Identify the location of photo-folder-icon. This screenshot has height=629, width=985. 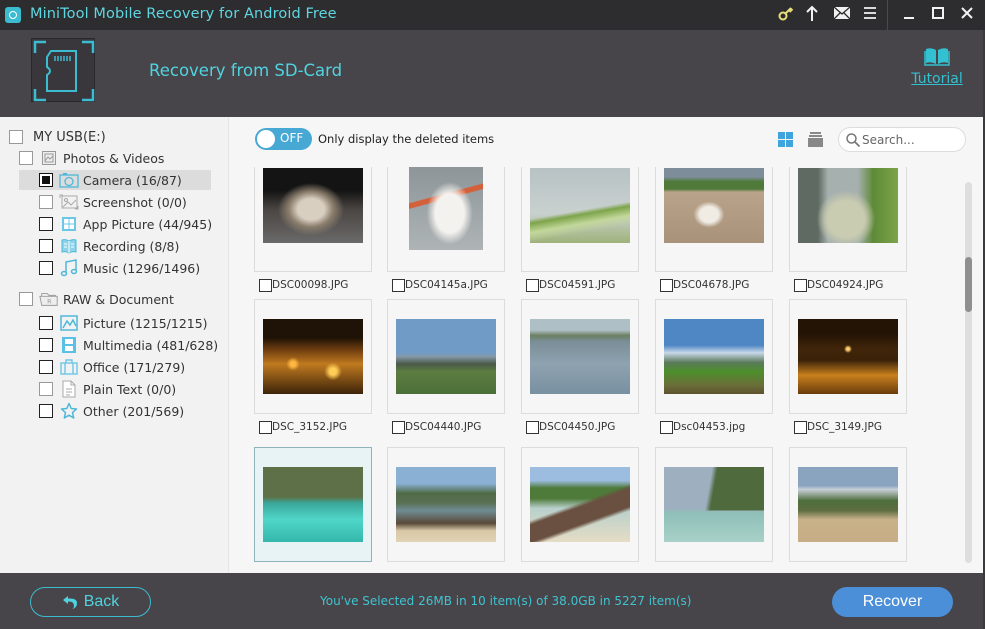
(49, 158).